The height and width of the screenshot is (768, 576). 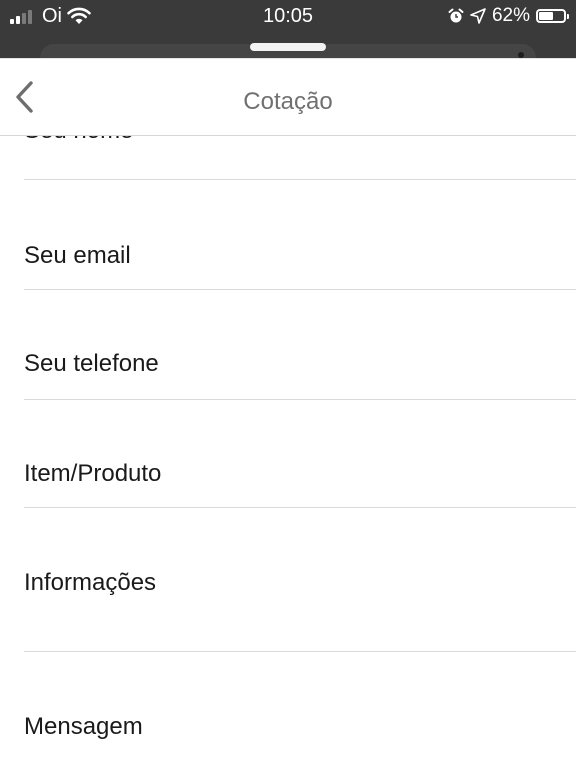 What do you see at coordinates (300, 364) in the screenshot?
I see `phone-input` at bounding box center [300, 364].